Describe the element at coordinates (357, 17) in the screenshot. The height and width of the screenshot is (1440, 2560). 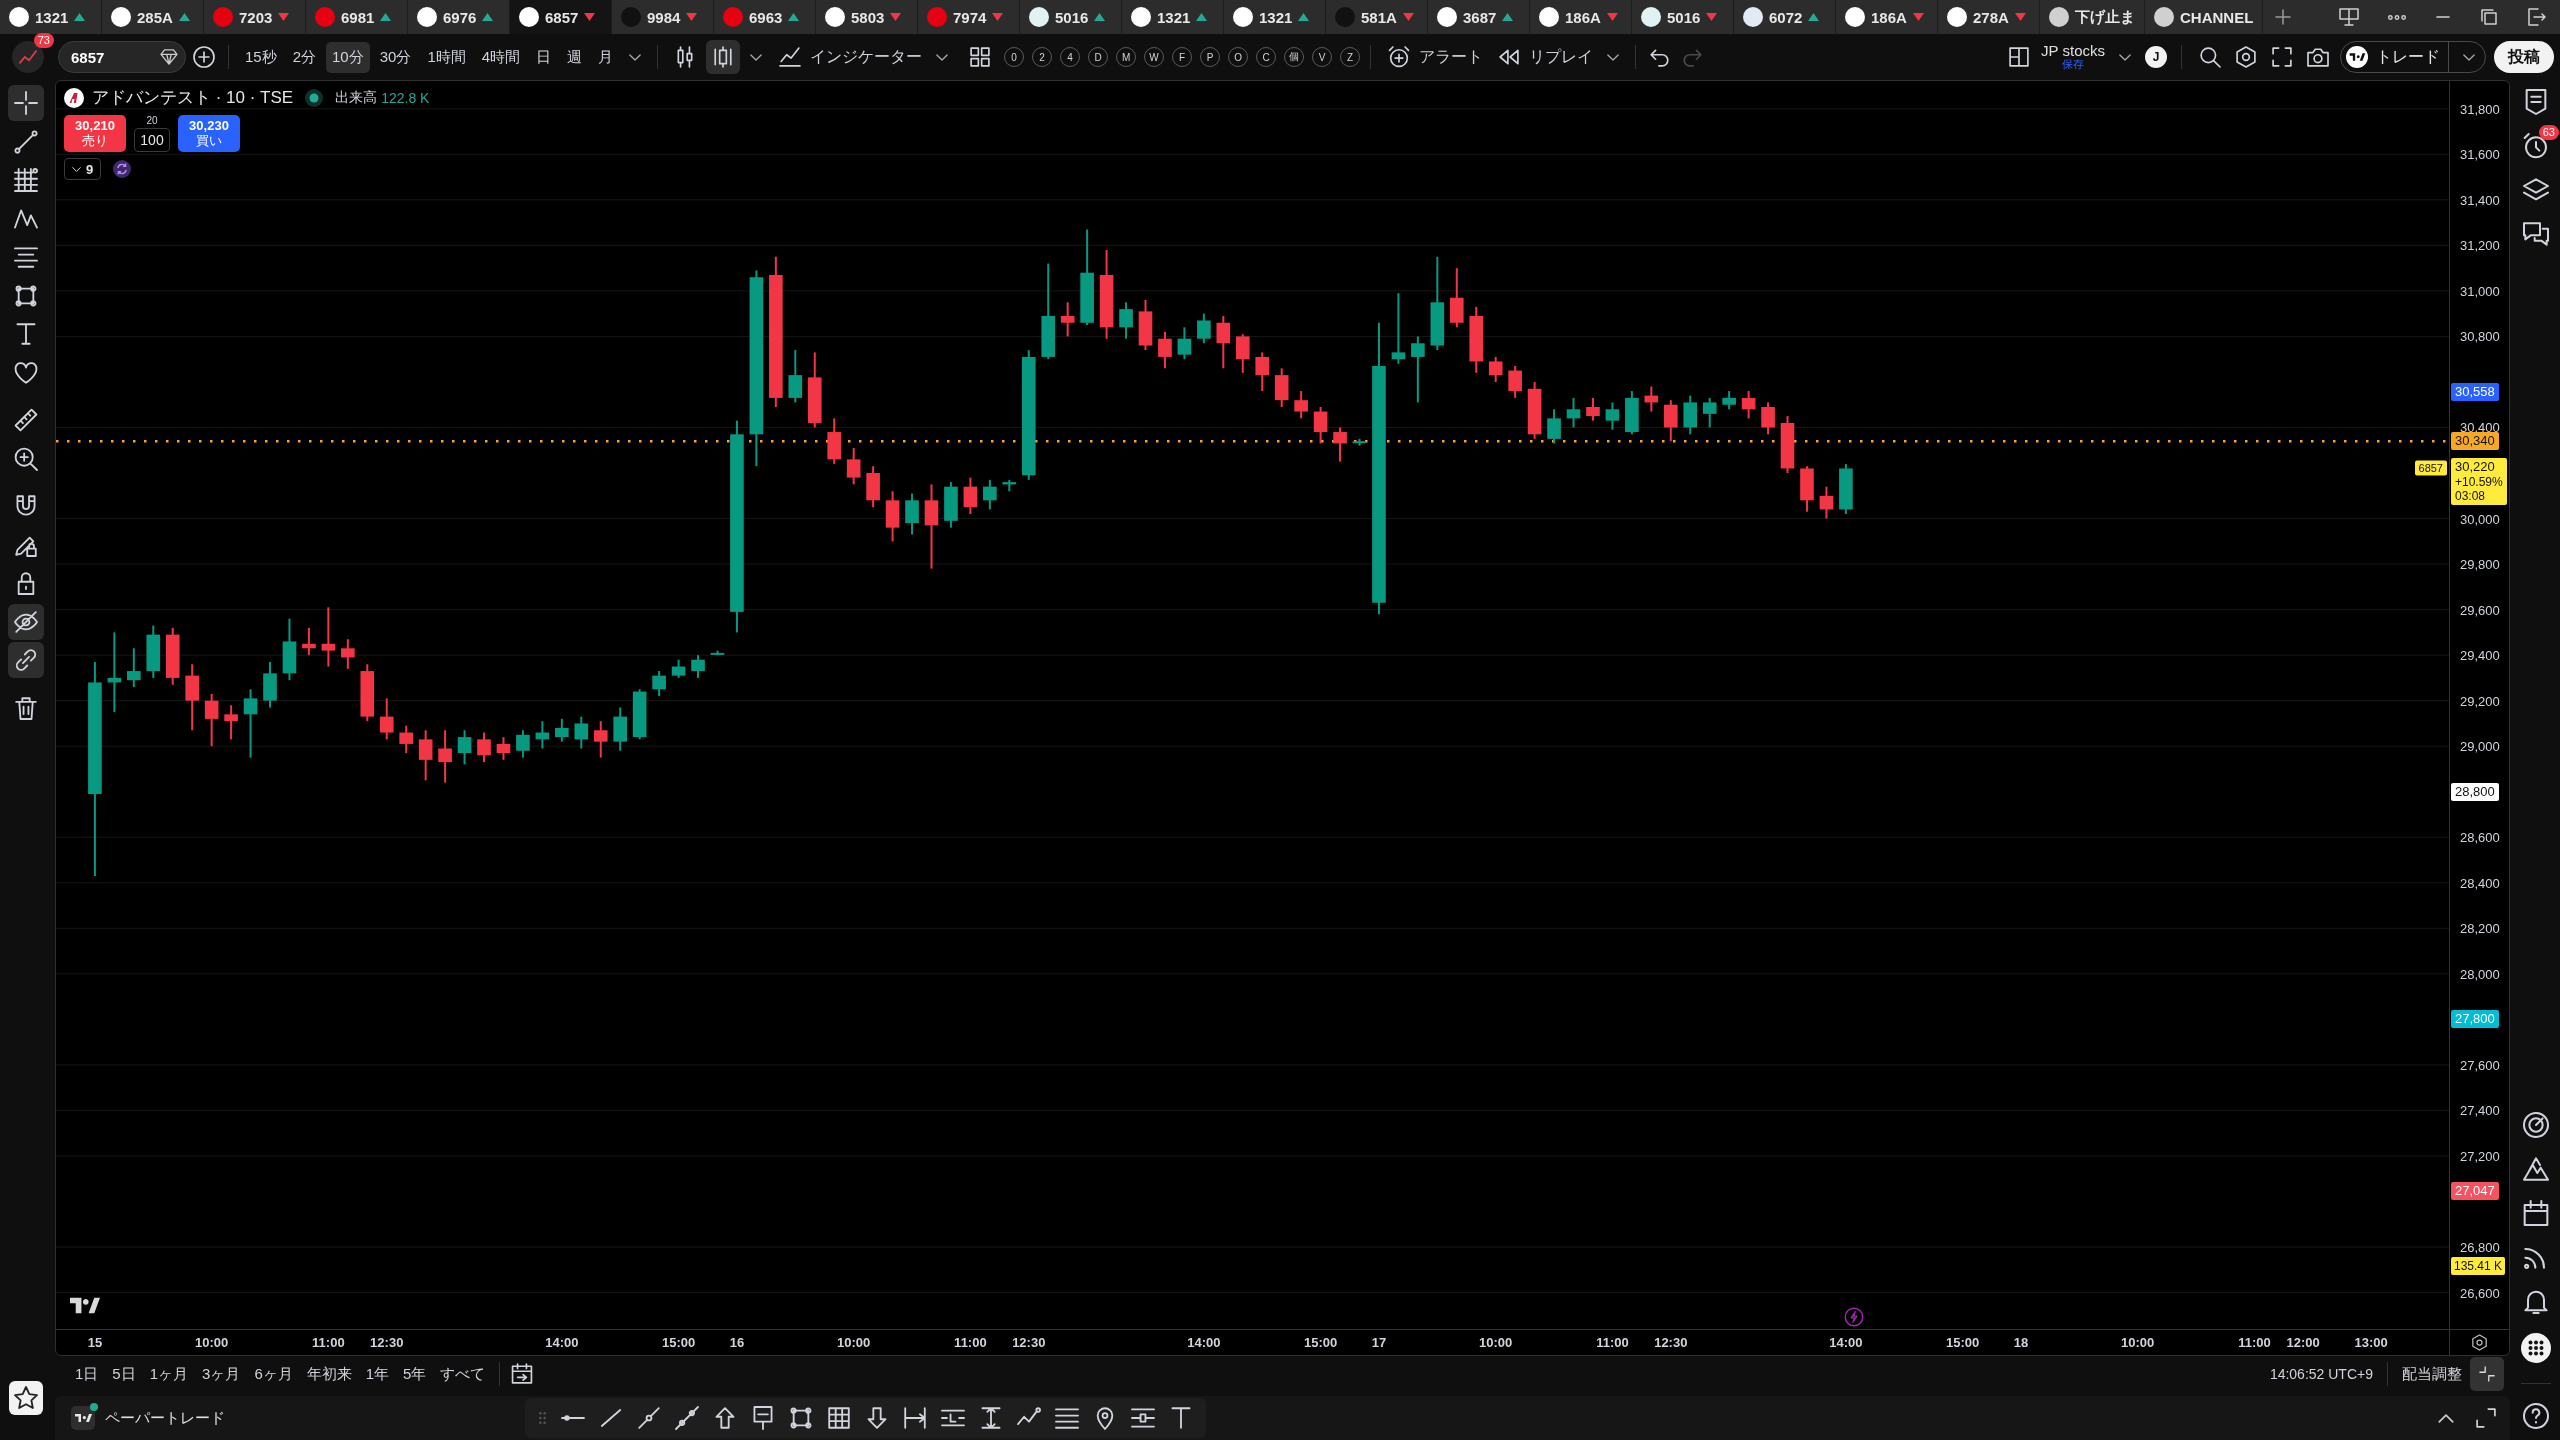
I see `tab: 6981` at that location.